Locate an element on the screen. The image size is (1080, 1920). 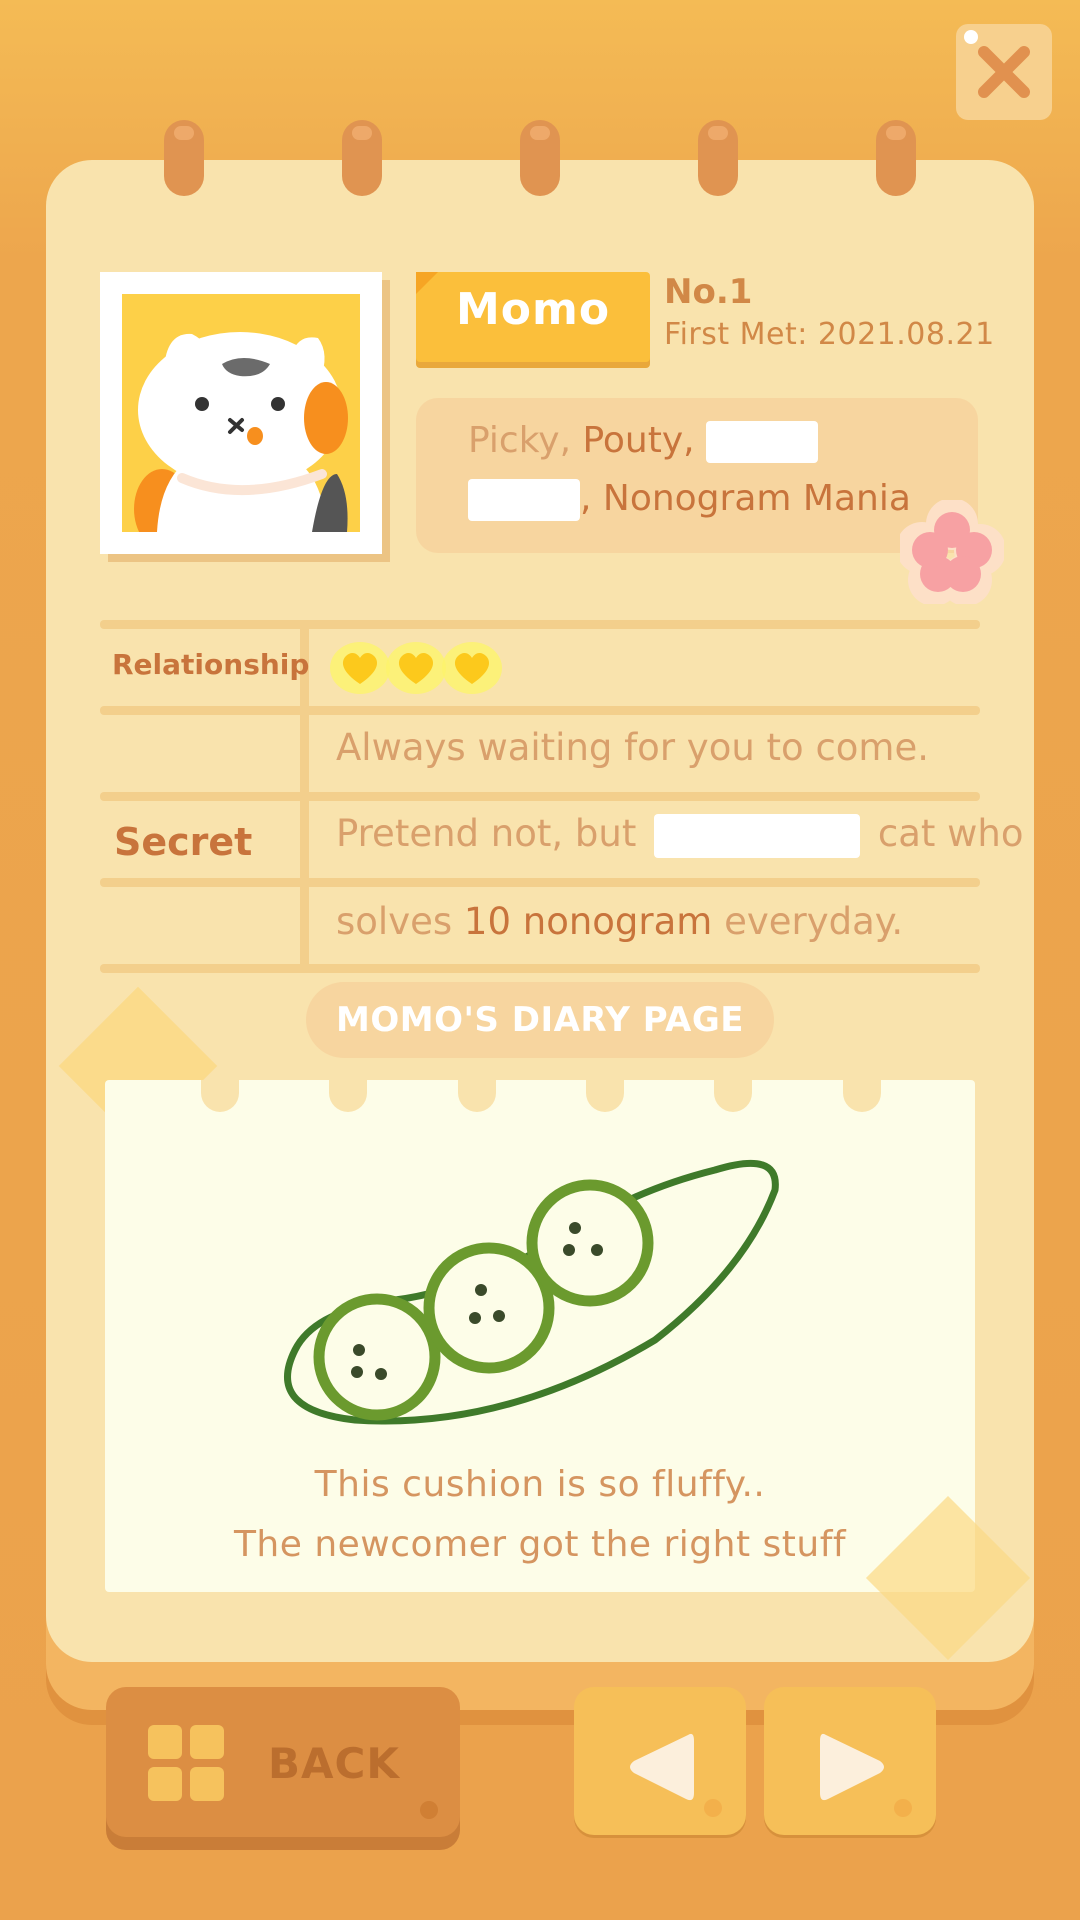
next-button is located at coordinates (850, 1761).